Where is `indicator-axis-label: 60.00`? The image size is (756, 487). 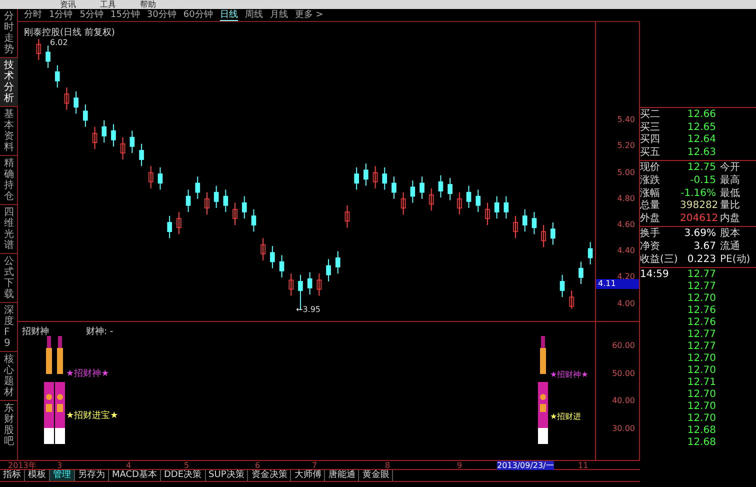 indicator-axis-label: 60.00 is located at coordinates (623, 346).